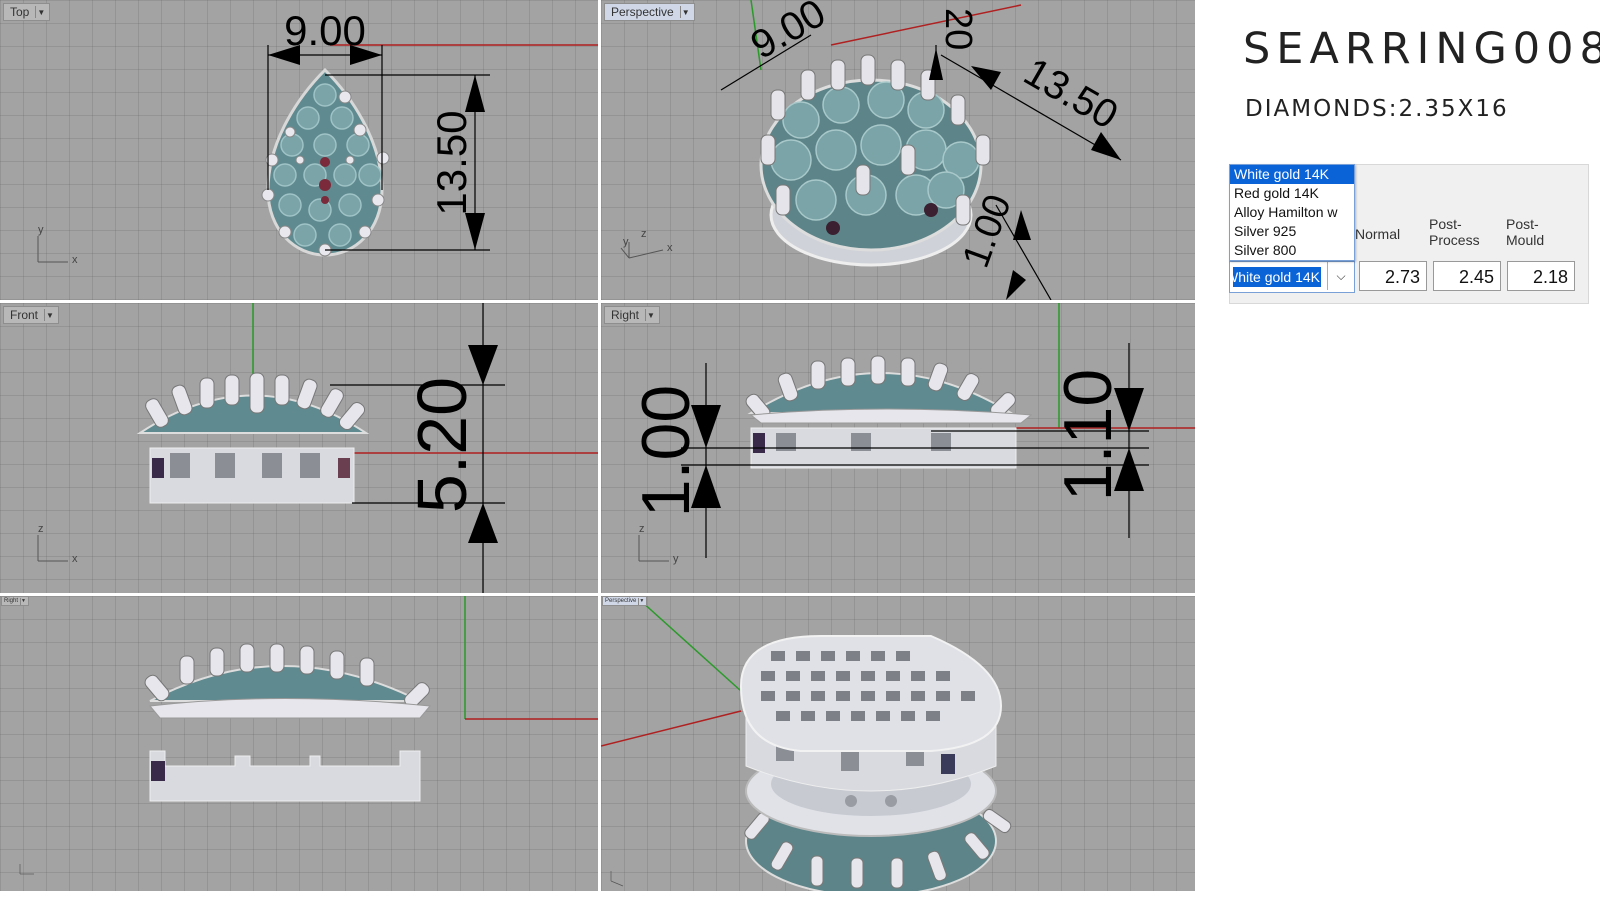  I want to click on front-view-scene: 5.20, so click(317, 448).